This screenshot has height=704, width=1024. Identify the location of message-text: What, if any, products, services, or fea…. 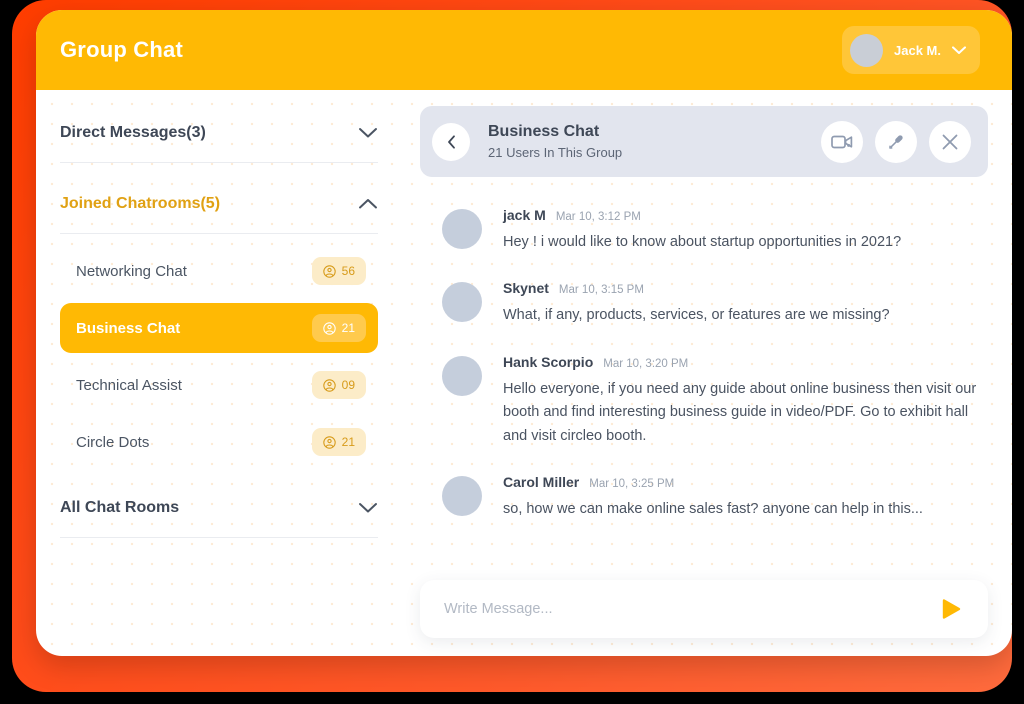
(696, 315).